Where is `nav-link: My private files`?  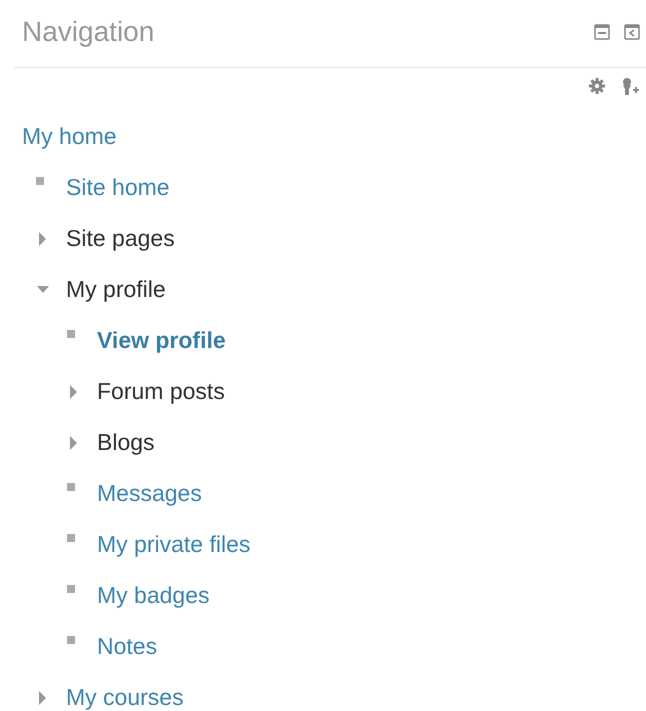
nav-link: My private files is located at coordinates (173, 544).